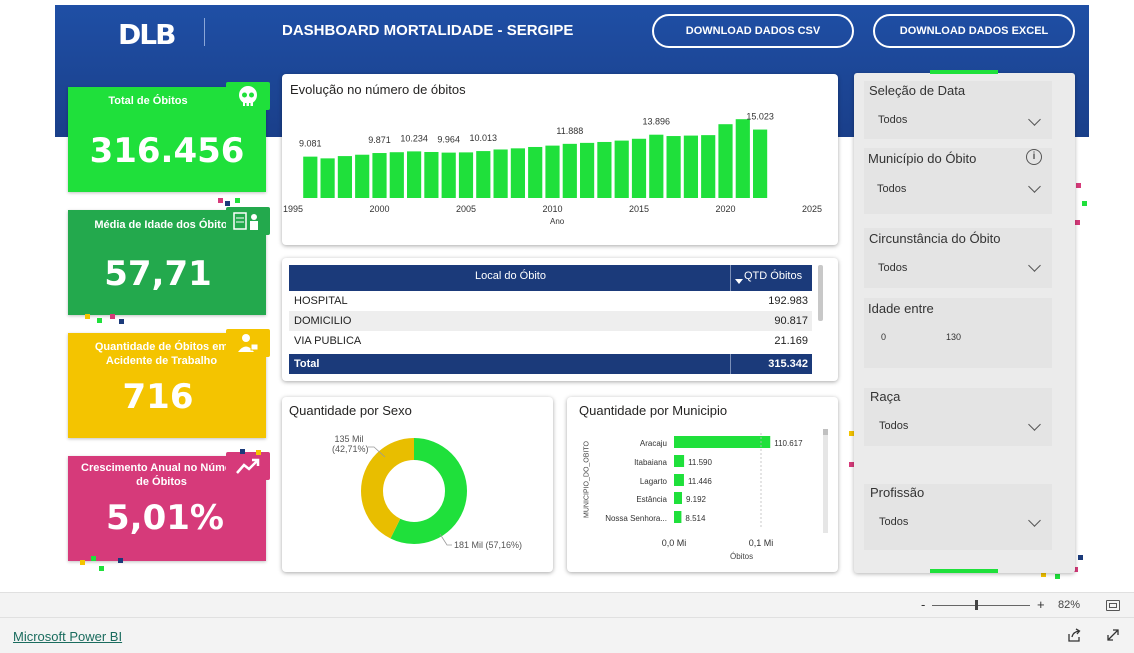 The height and width of the screenshot is (653, 1134). What do you see at coordinates (396, 175) in the screenshot?
I see `bar-2001` at bounding box center [396, 175].